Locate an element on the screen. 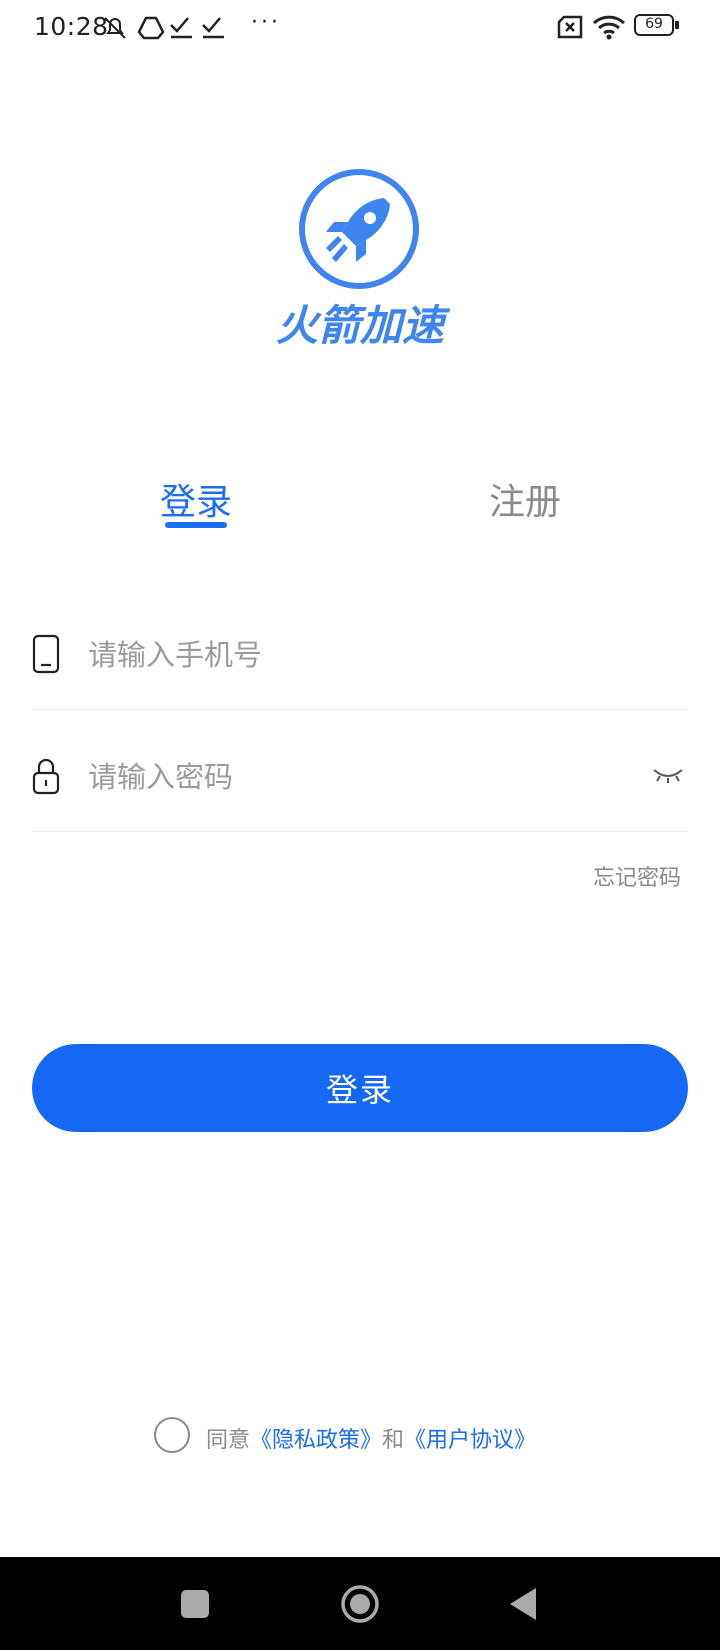  forgot-password-link: 忘记密码 is located at coordinates (637, 876).